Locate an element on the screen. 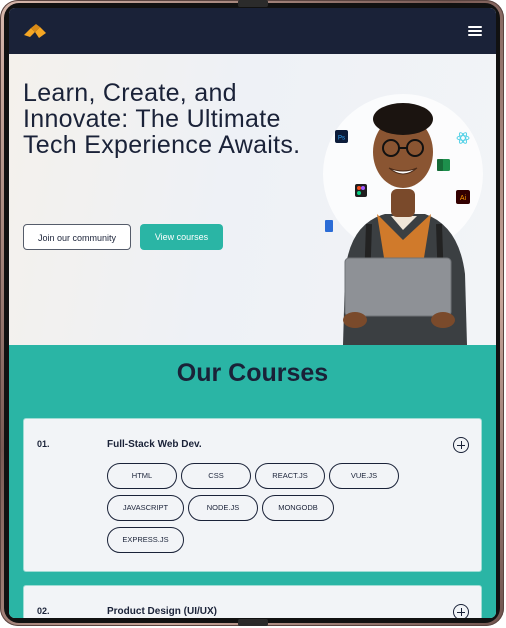 This screenshot has width=506, height=628. tag-html: HTML is located at coordinates (142, 476).